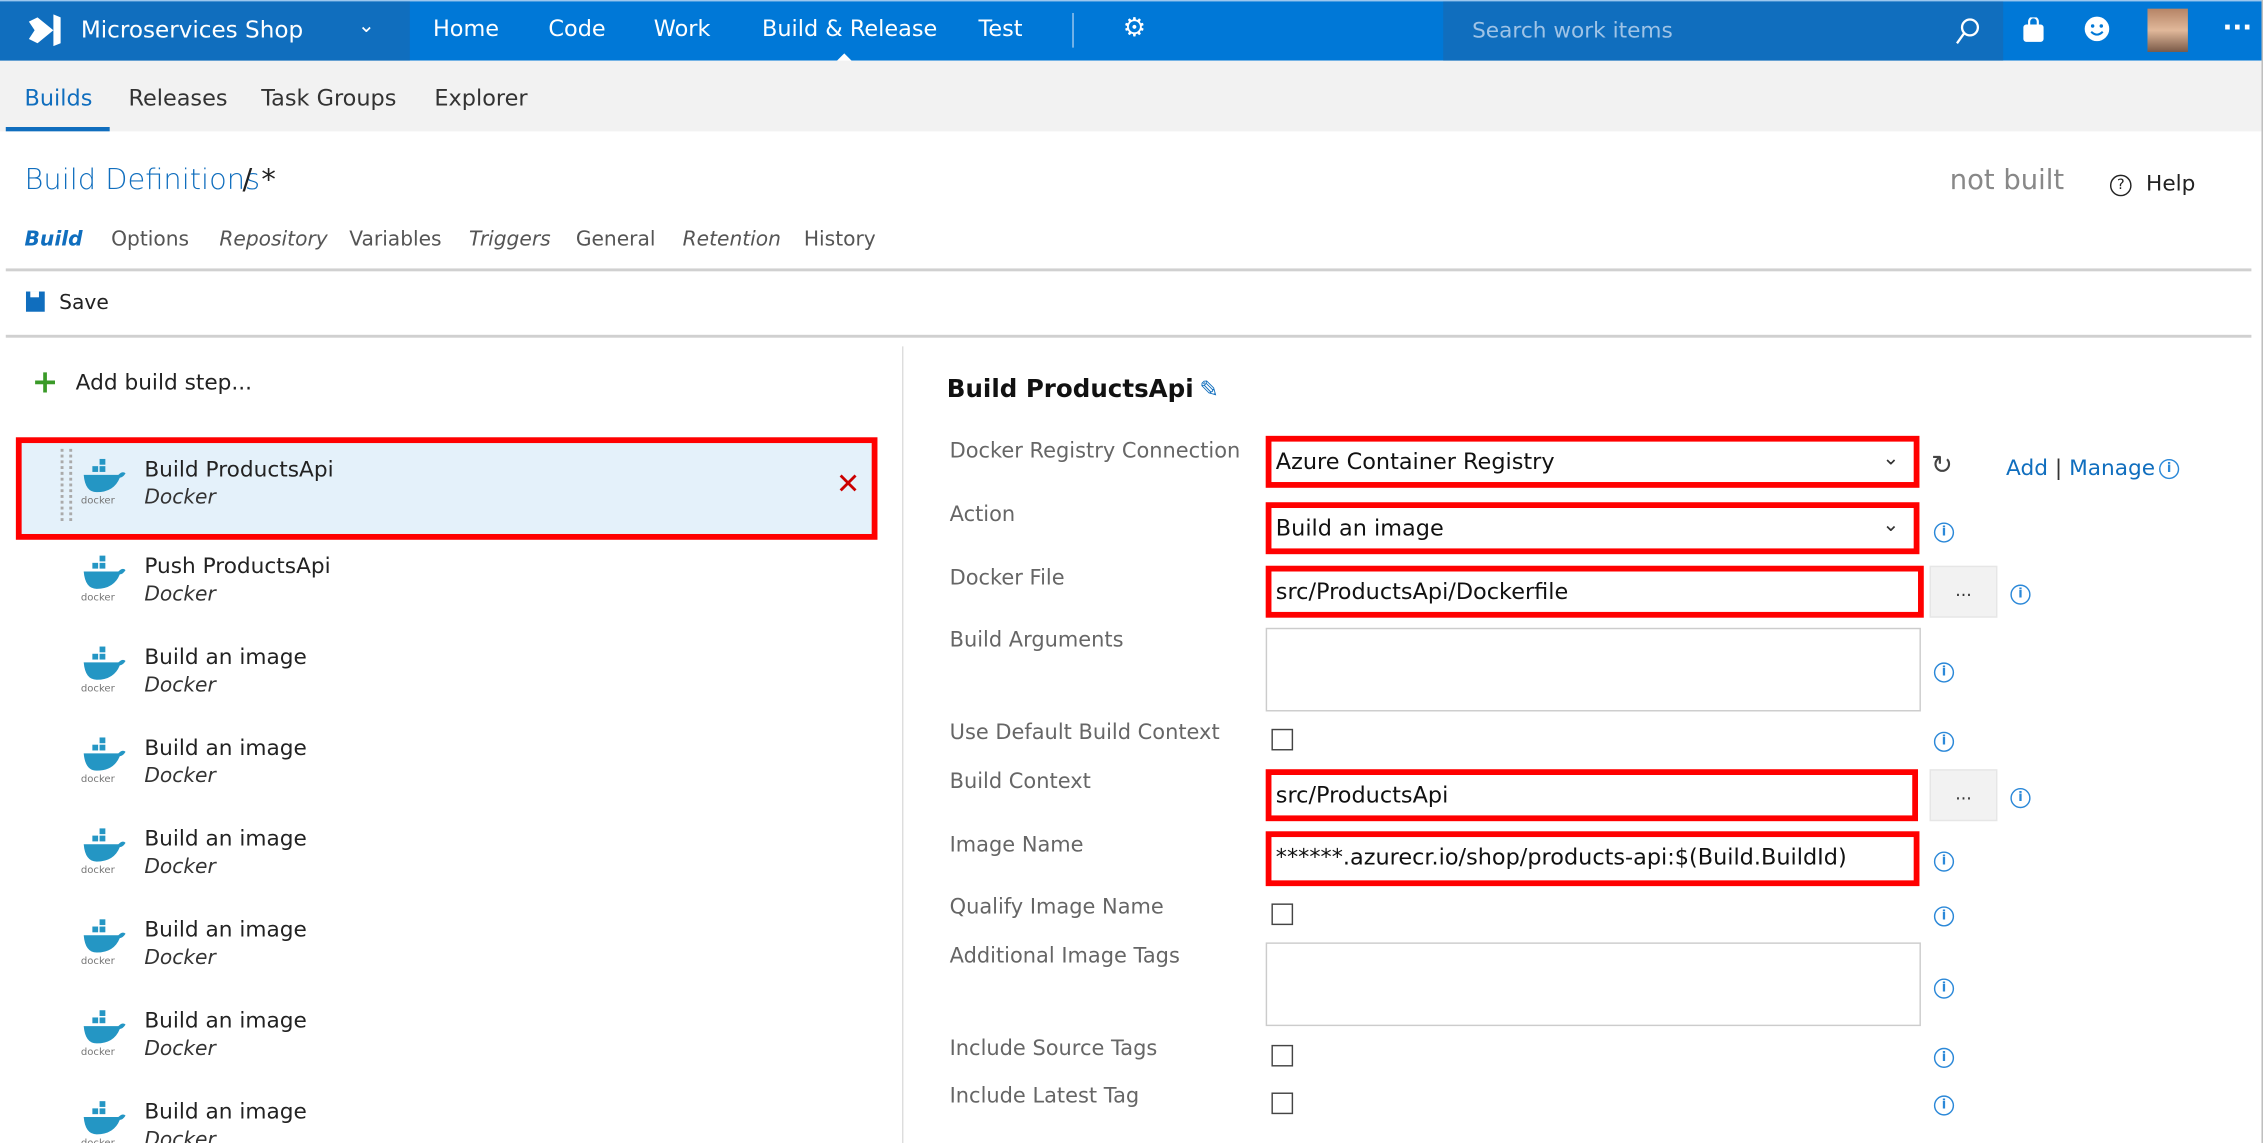 The width and height of the screenshot is (2263, 1143). What do you see at coordinates (1572, 30) in the screenshot?
I see `search-input: Search work items` at bounding box center [1572, 30].